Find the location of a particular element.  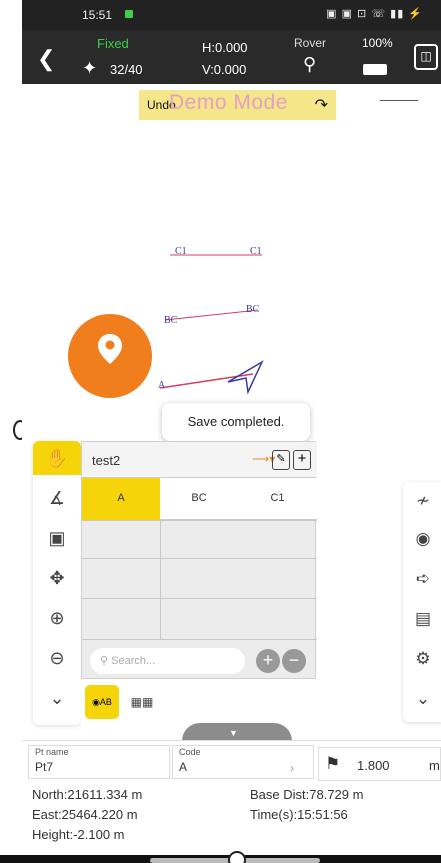

measure-icon: ∡ is located at coordinates (57, 498).